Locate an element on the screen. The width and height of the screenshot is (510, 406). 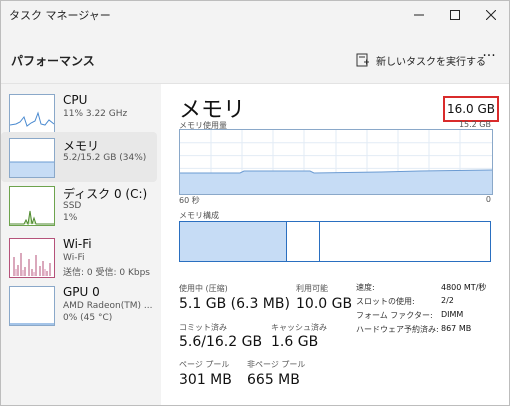
more-options-button: ··· is located at coordinates (489, 57).